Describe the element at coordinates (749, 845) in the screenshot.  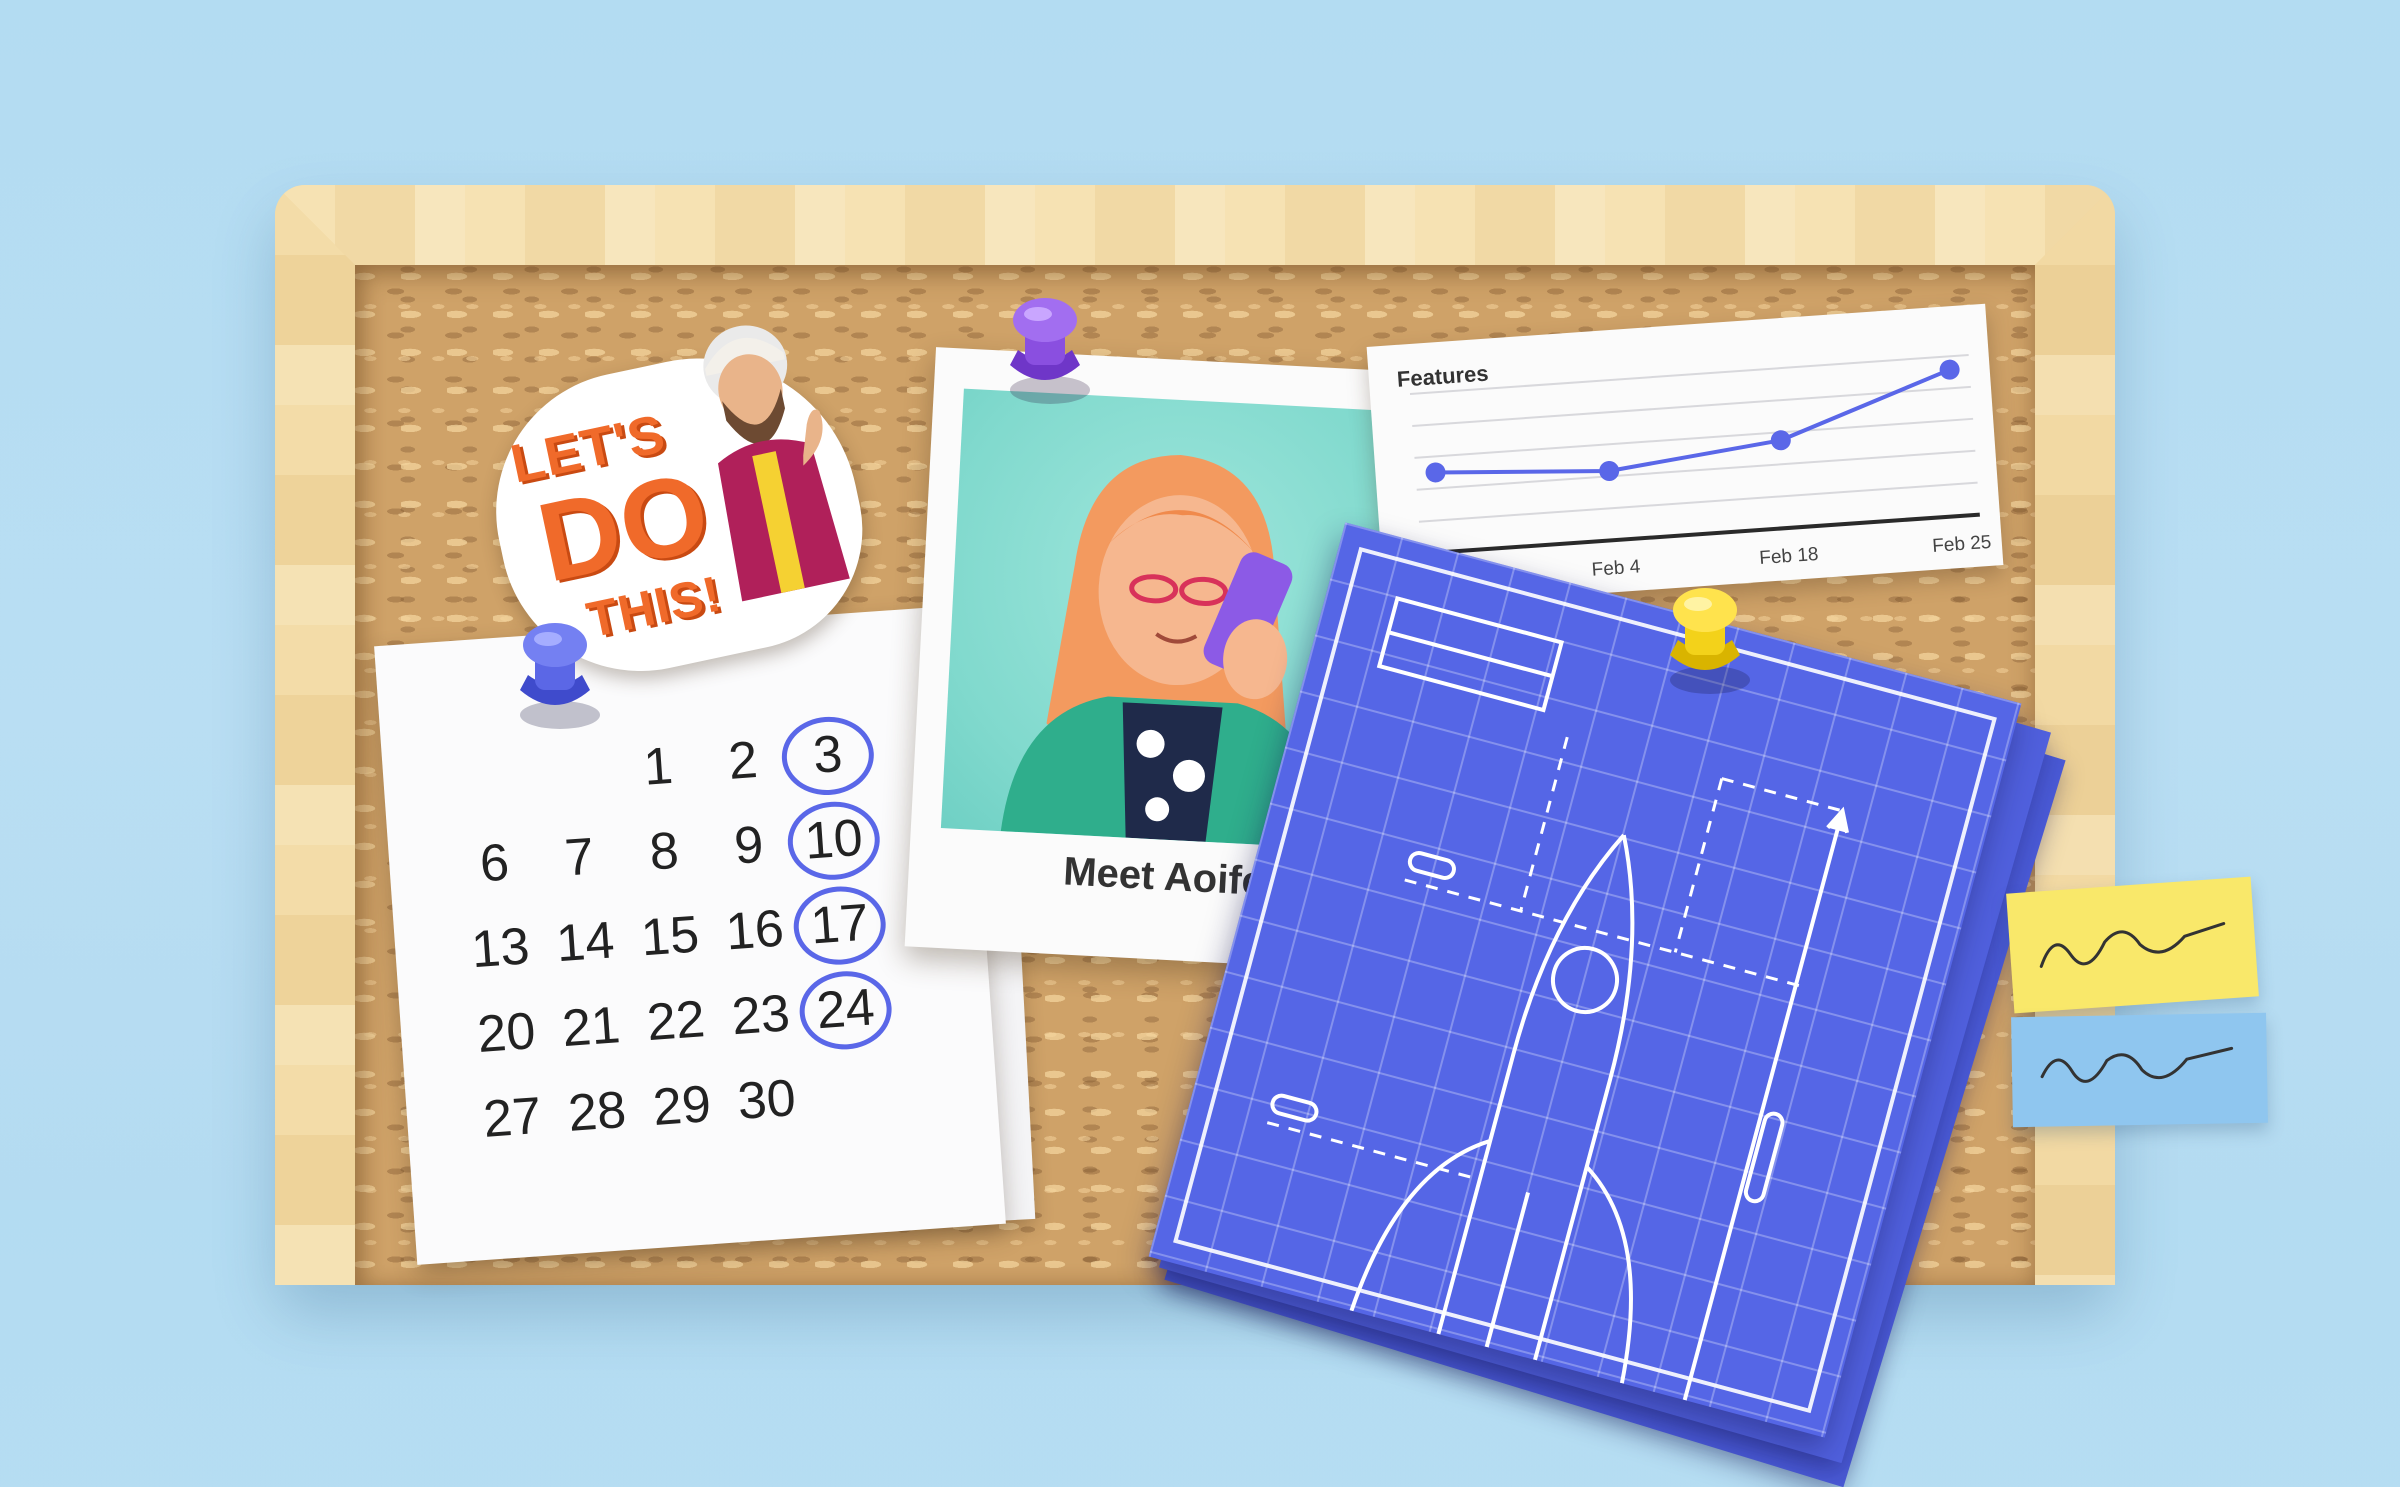
I see `calendar-day: 9` at that location.